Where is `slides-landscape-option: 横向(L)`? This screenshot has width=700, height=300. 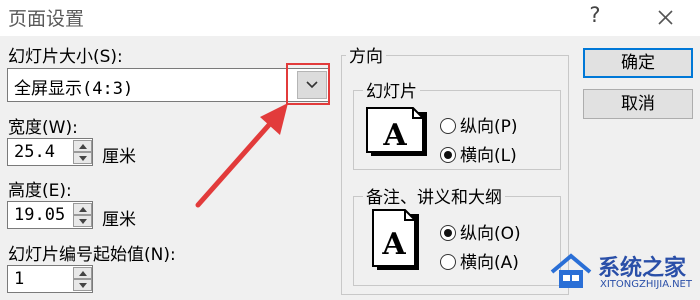
slides-landscape-option: 横向(L) is located at coordinates (478, 153).